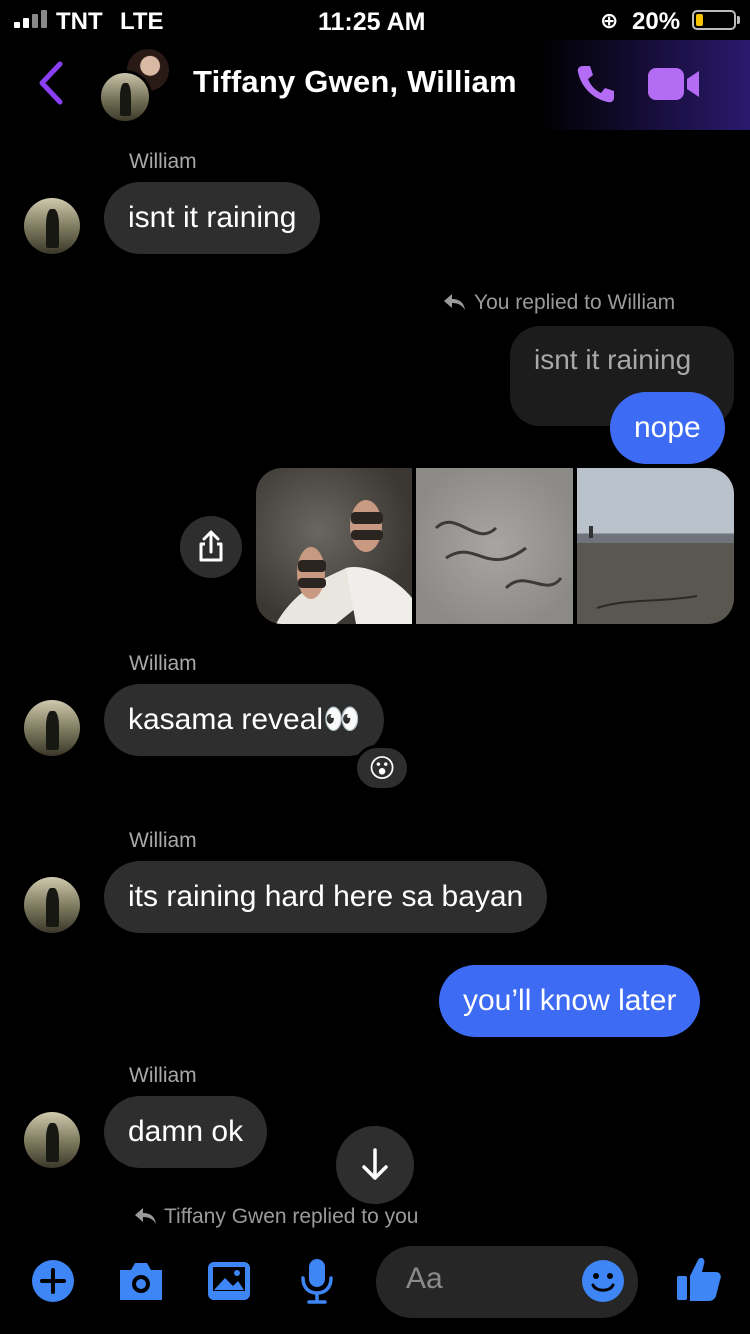 This screenshot has height=1334, width=750. Describe the element at coordinates (291, 1216) in the screenshot. I see `reply-note: Tiffany Gwen replied to you` at that location.